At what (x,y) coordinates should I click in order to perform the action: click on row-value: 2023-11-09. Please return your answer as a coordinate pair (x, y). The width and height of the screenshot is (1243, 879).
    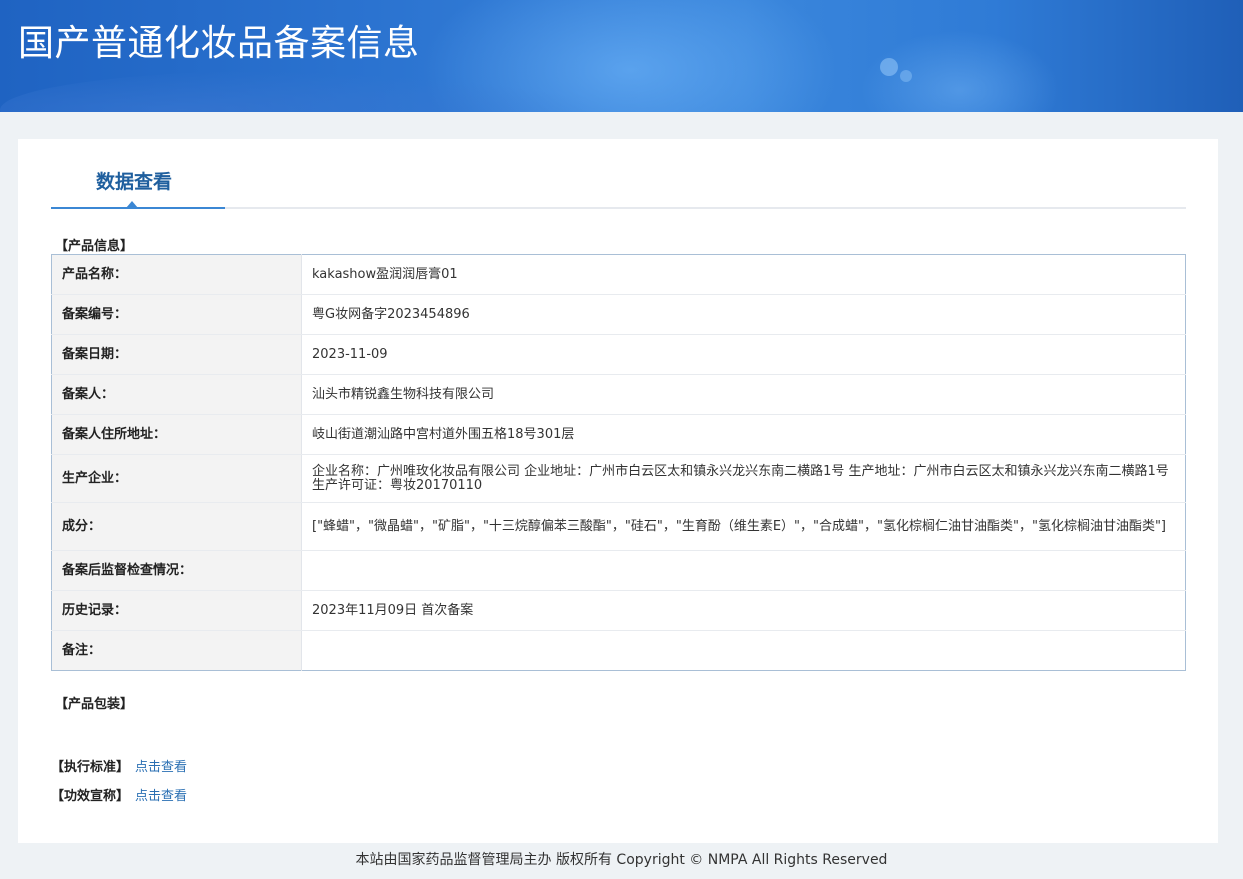
    Looking at the image, I should click on (743, 354).